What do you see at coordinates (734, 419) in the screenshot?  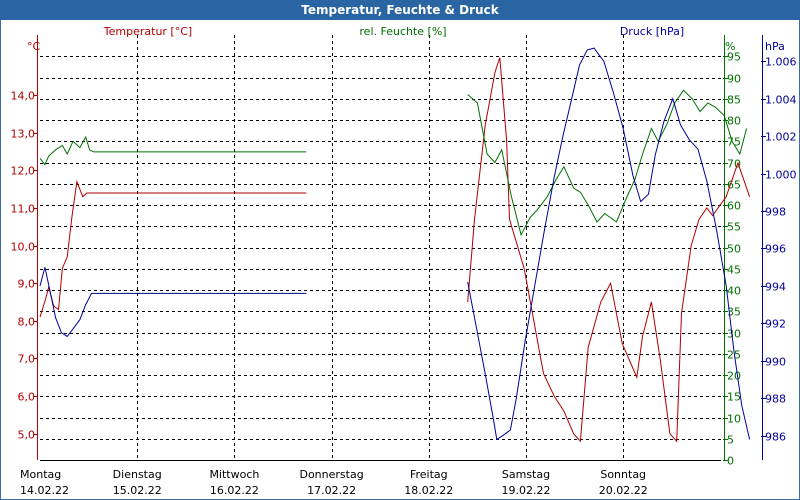 I see `humidity-tick-label: 10` at bounding box center [734, 419].